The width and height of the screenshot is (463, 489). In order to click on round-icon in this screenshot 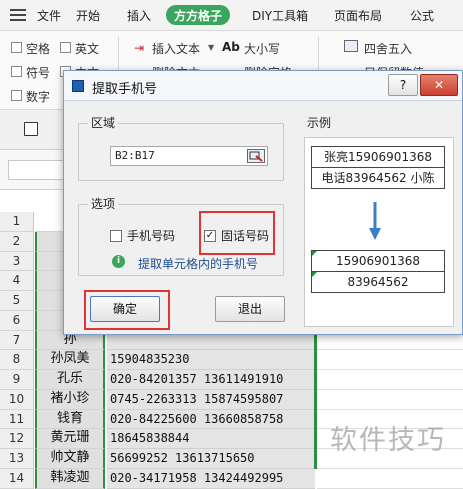, I will do `click(351, 46)`.